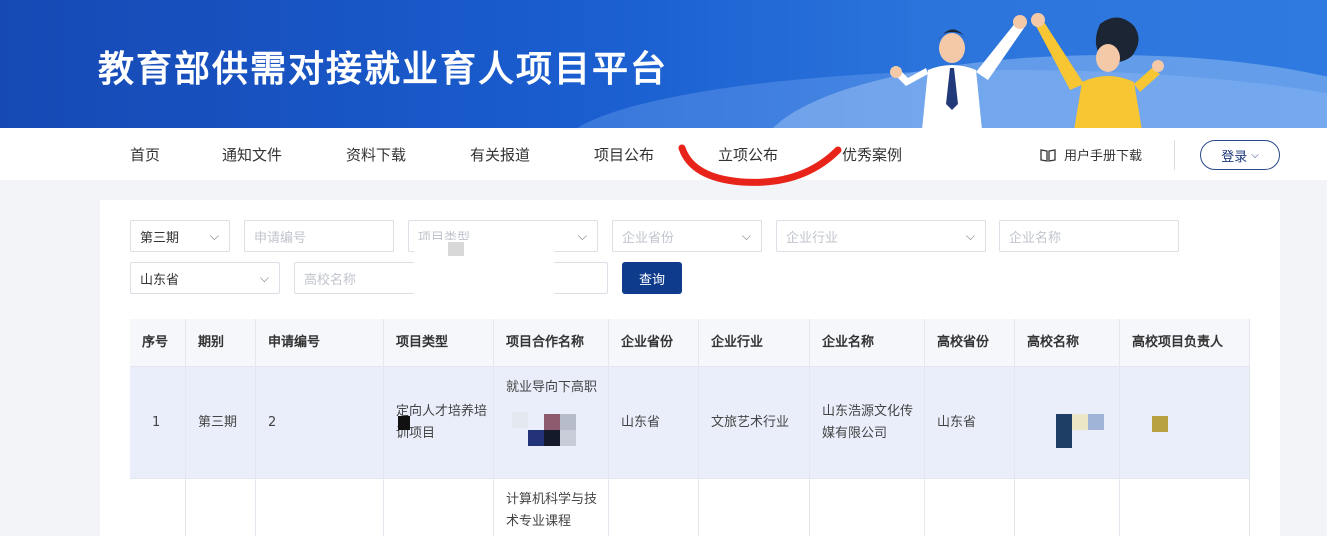  I want to click on query-label: 查询, so click(651, 280).